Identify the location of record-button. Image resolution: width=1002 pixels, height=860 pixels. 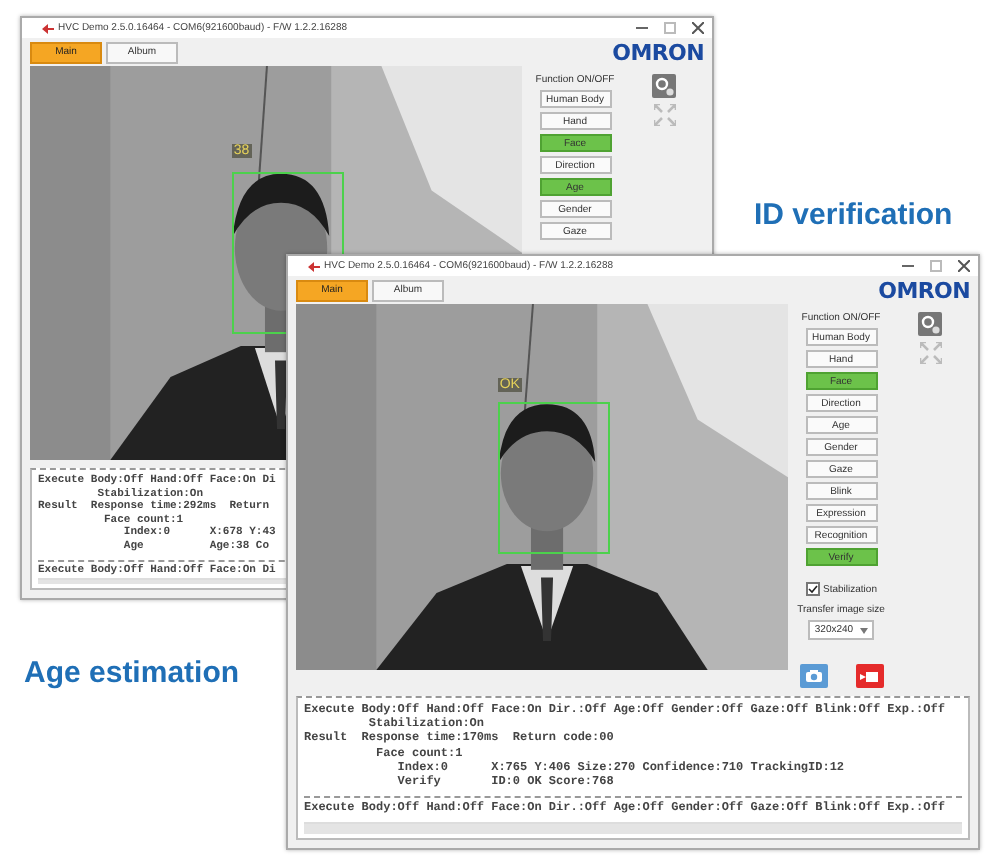
(869, 676).